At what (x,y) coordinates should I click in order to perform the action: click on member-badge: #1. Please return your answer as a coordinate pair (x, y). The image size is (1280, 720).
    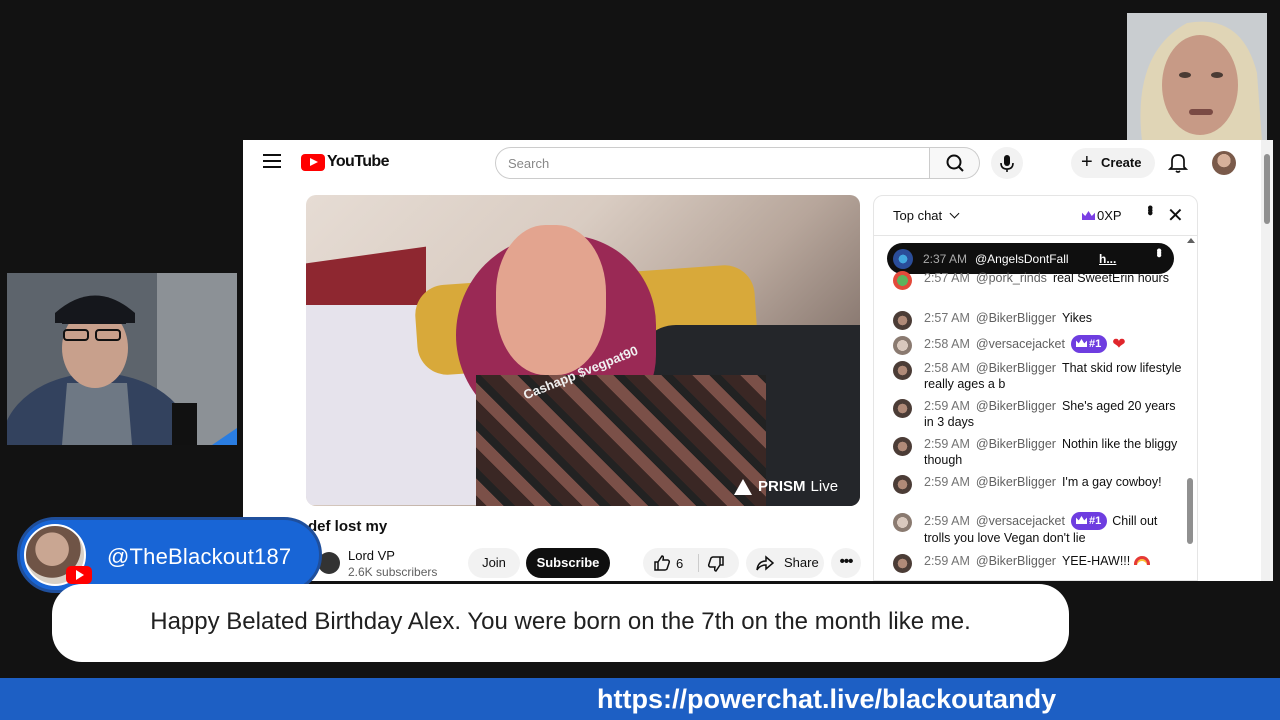
    Looking at the image, I should click on (1089, 521).